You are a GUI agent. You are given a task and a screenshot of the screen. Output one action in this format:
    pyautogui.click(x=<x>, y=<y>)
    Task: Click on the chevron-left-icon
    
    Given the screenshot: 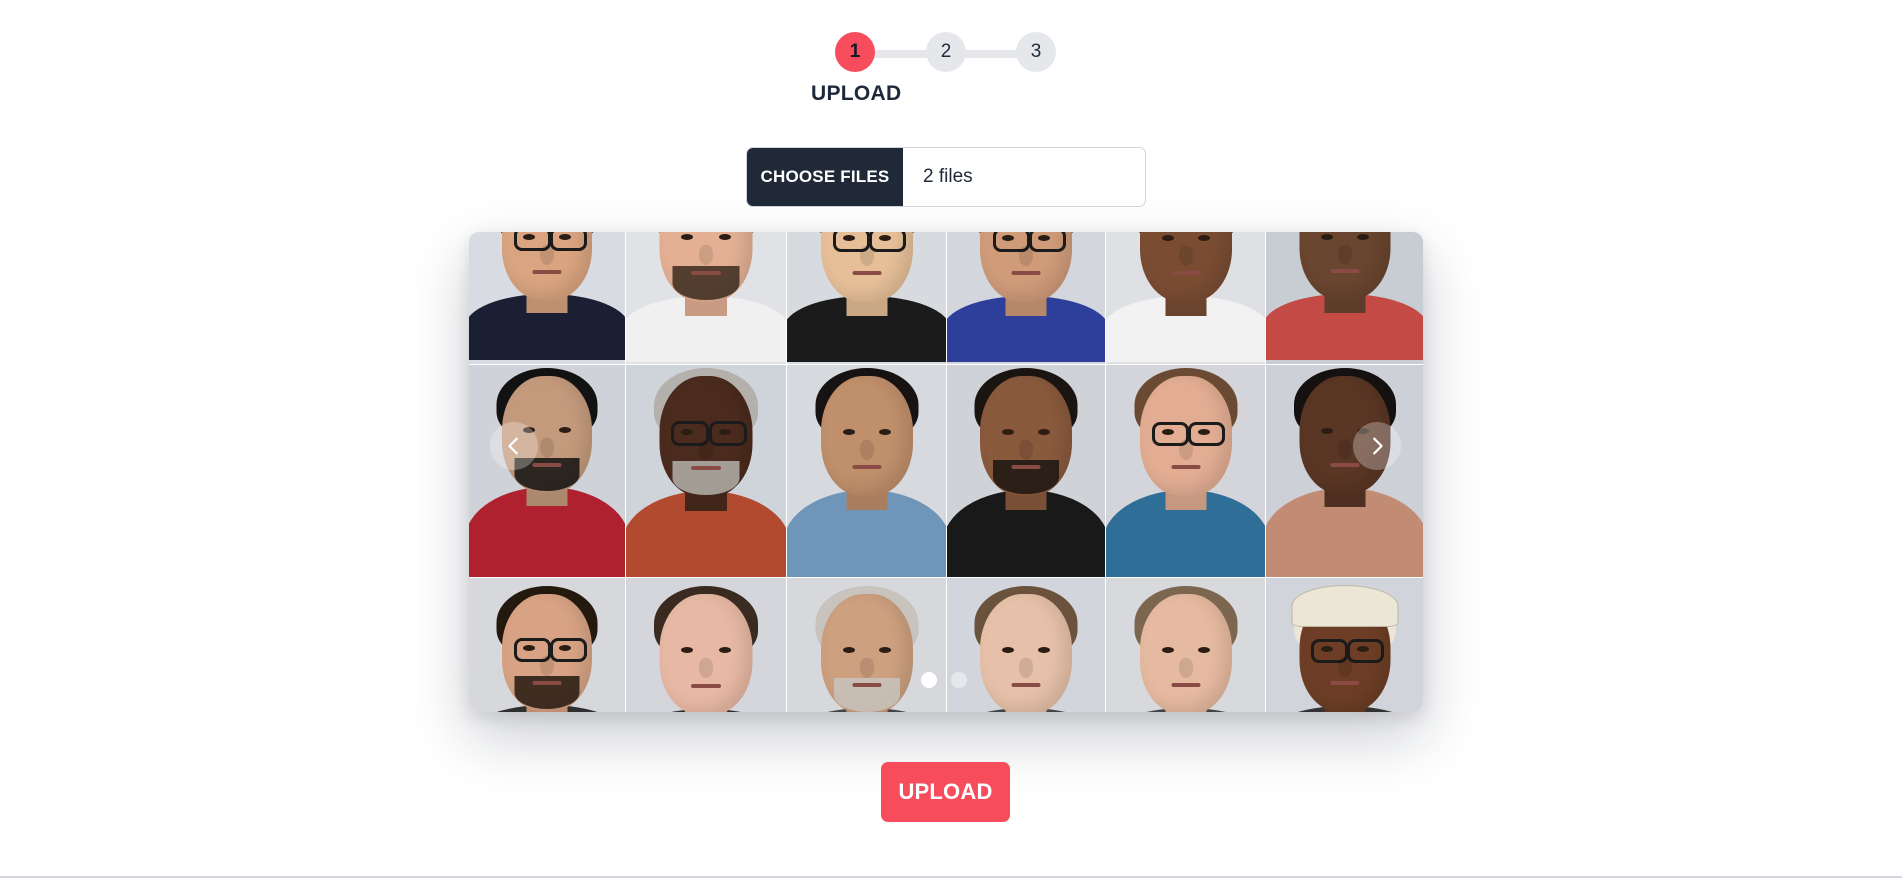 What is the action you would take?
    pyautogui.click(x=513, y=446)
    